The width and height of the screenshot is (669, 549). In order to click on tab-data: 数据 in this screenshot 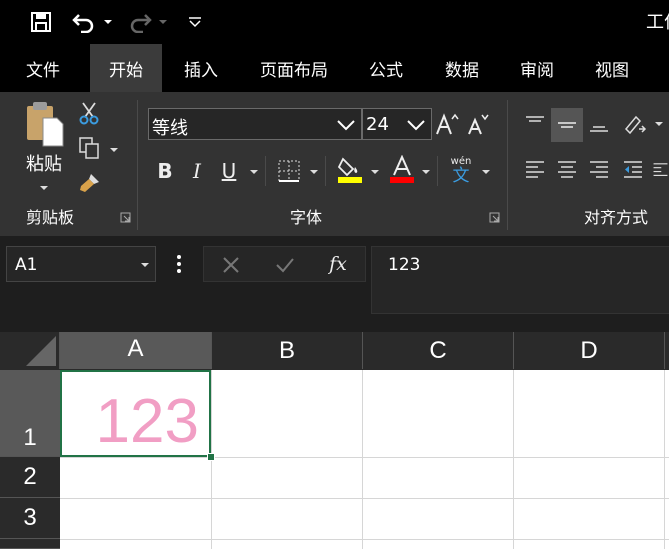, I will do `click(462, 68)`.